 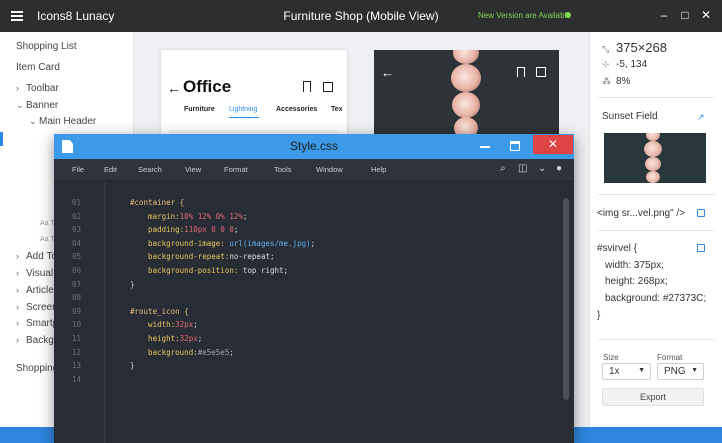 What do you see at coordinates (110, 169) in the screenshot?
I see `menu-edit: Edit` at bounding box center [110, 169].